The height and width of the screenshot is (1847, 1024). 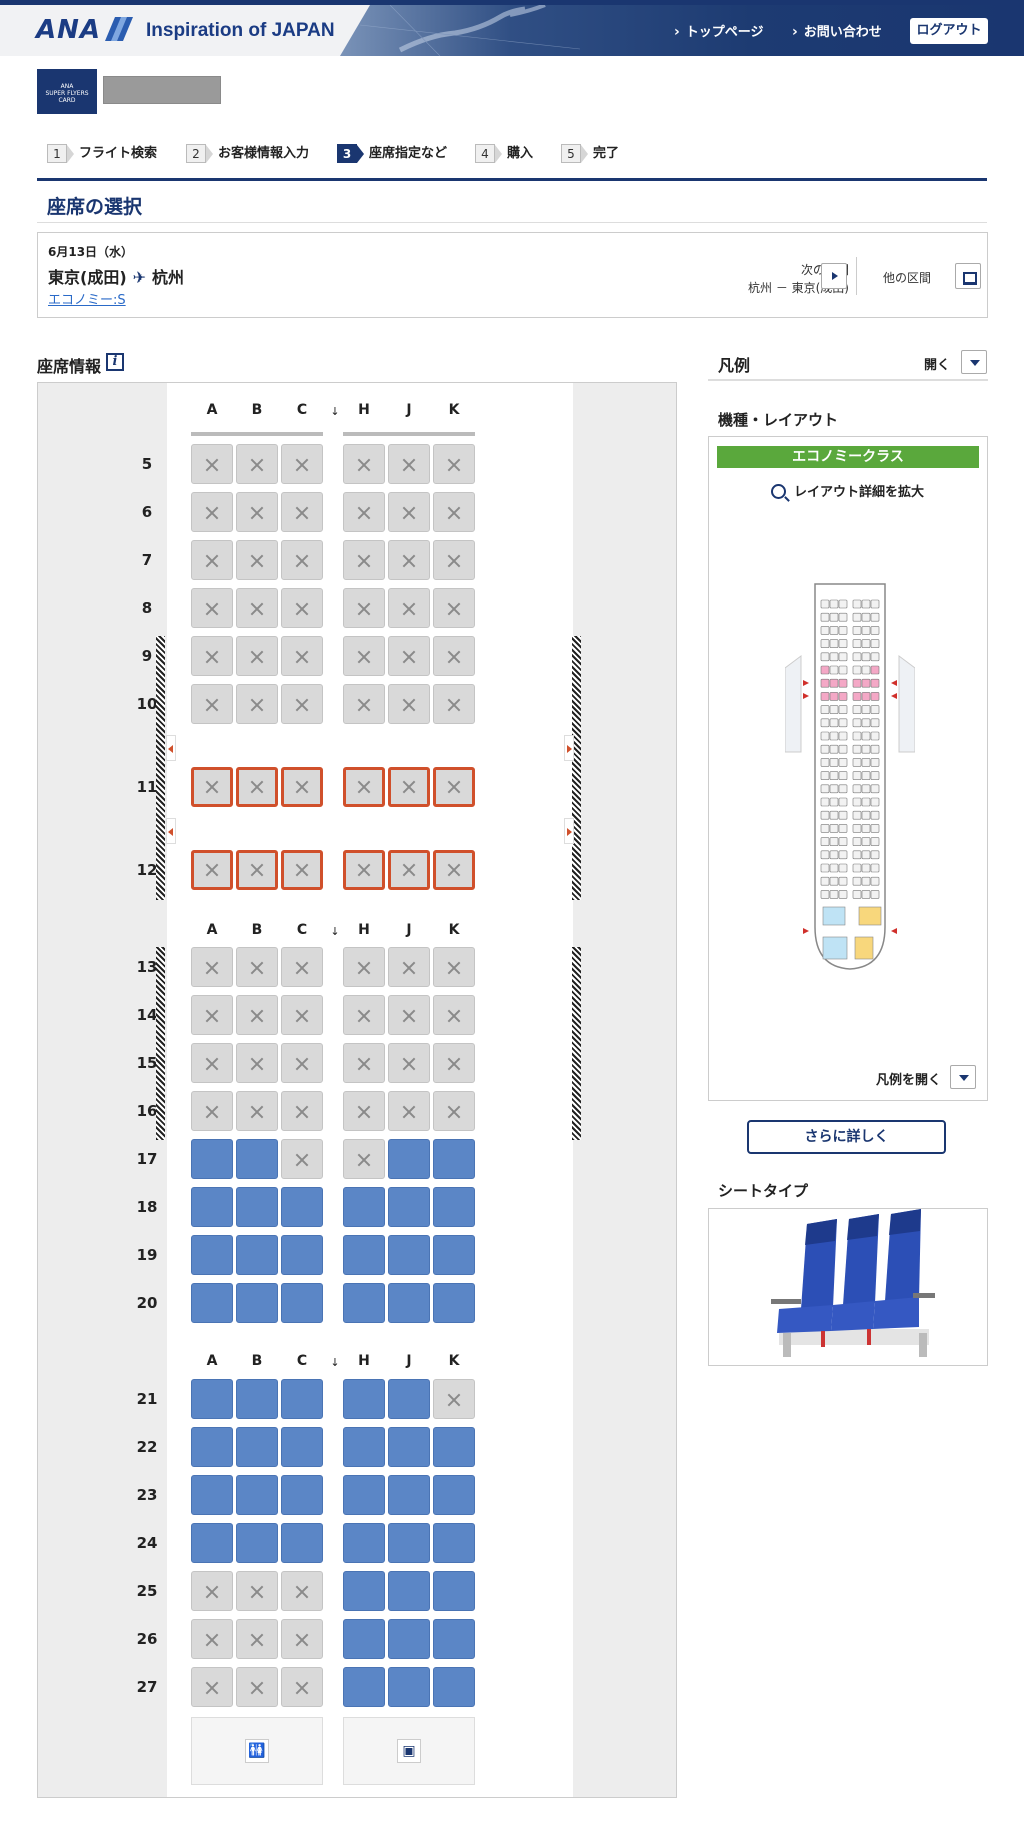 What do you see at coordinates (257, 1447) in the screenshot?
I see `seat-22B` at bounding box center [257, 1447].